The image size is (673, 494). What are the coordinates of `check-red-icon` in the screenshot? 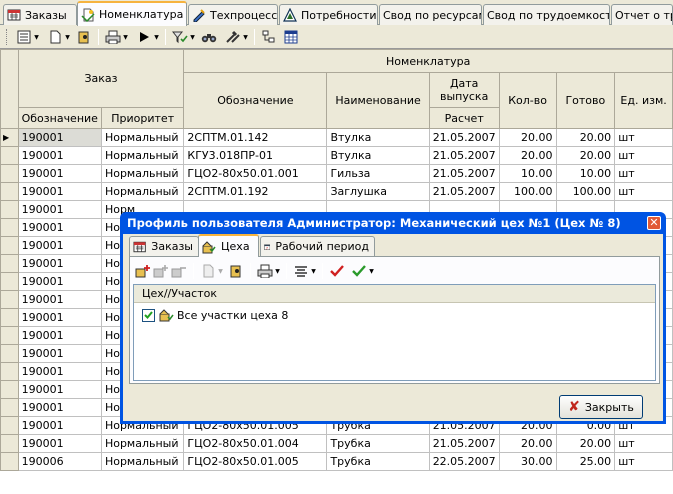 It's located at (337, 271).